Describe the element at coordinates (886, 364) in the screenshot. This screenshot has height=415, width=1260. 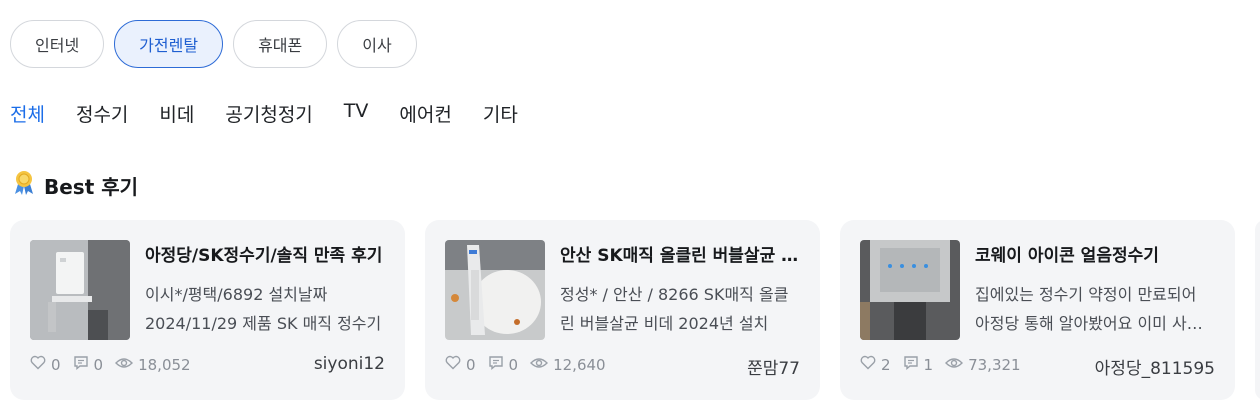
I see `like-count: 2` at that location.